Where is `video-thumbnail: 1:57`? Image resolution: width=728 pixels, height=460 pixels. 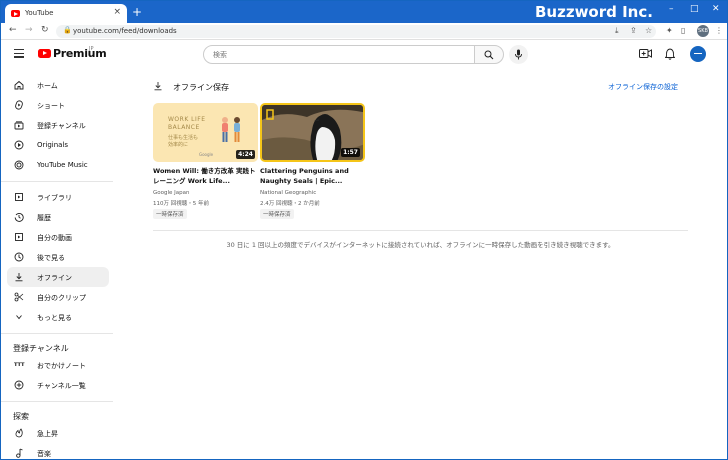 video-thumbnail: 1:57 is located at coordinates (312, 132).